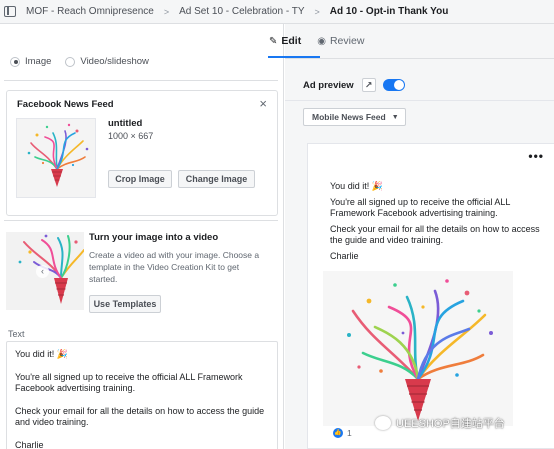 This screenshot has height=449, width=554. I want to click on tab-review: ◉ Review, so click(340, 41).